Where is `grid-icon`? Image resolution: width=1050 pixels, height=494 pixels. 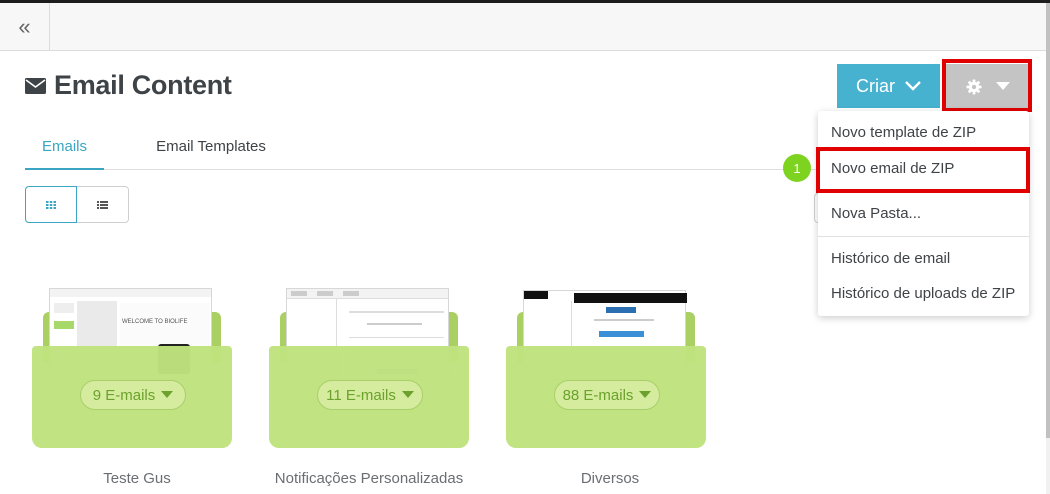 grid-icon is located at coordinates (51, 204).